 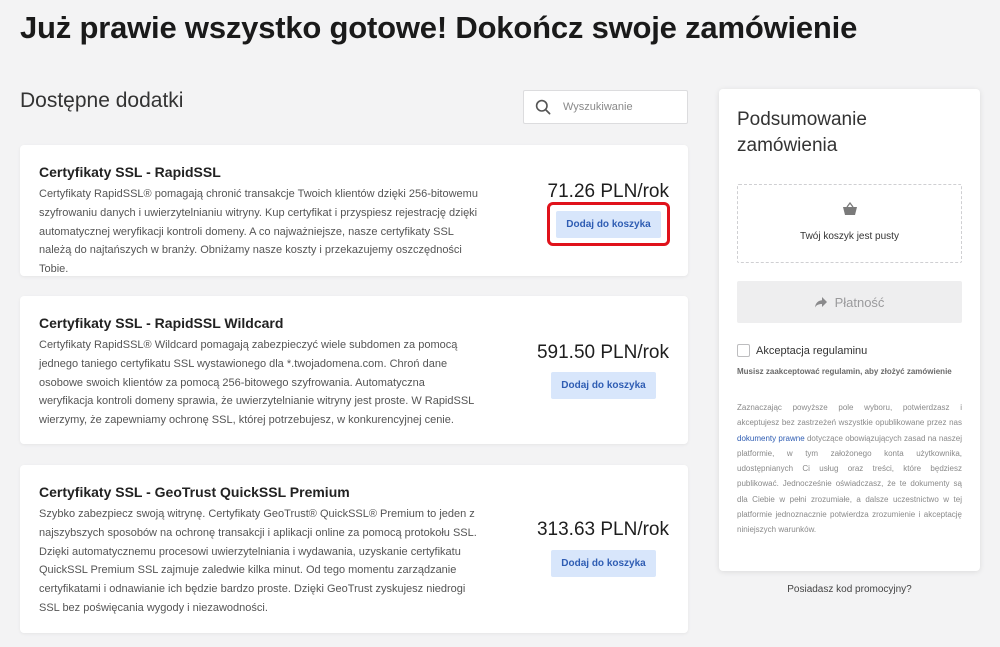 I want to click on product-price: 71.26 PLN/rok, so click(x=608, y=191).